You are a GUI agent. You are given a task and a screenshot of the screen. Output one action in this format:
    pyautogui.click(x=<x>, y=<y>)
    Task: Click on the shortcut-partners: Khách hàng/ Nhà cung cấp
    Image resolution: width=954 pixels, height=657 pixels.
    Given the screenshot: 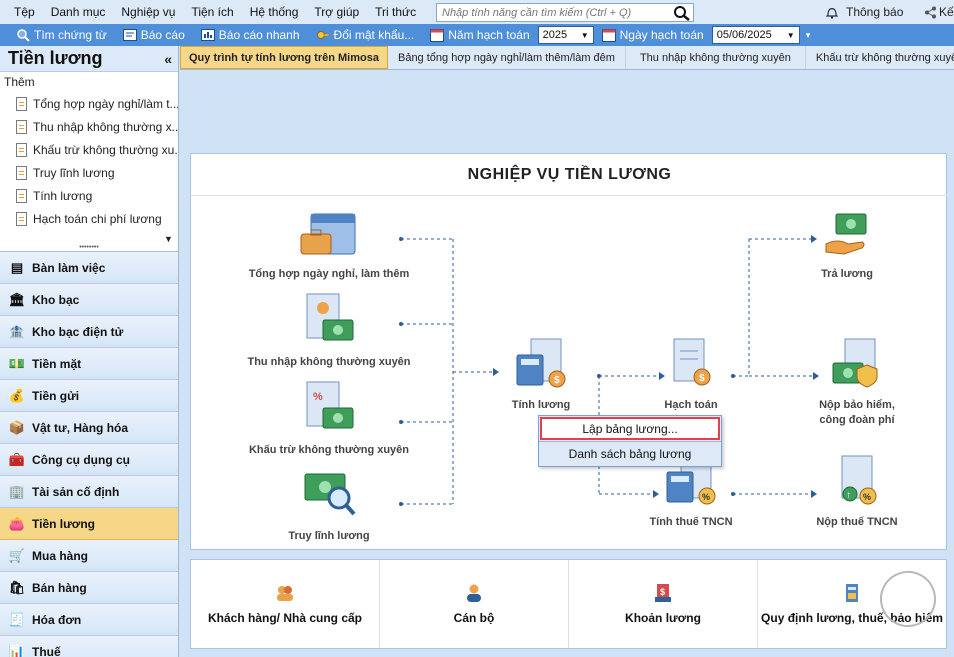 What is the action you would take?
    pyautogui.click(x=285, y=604)
    